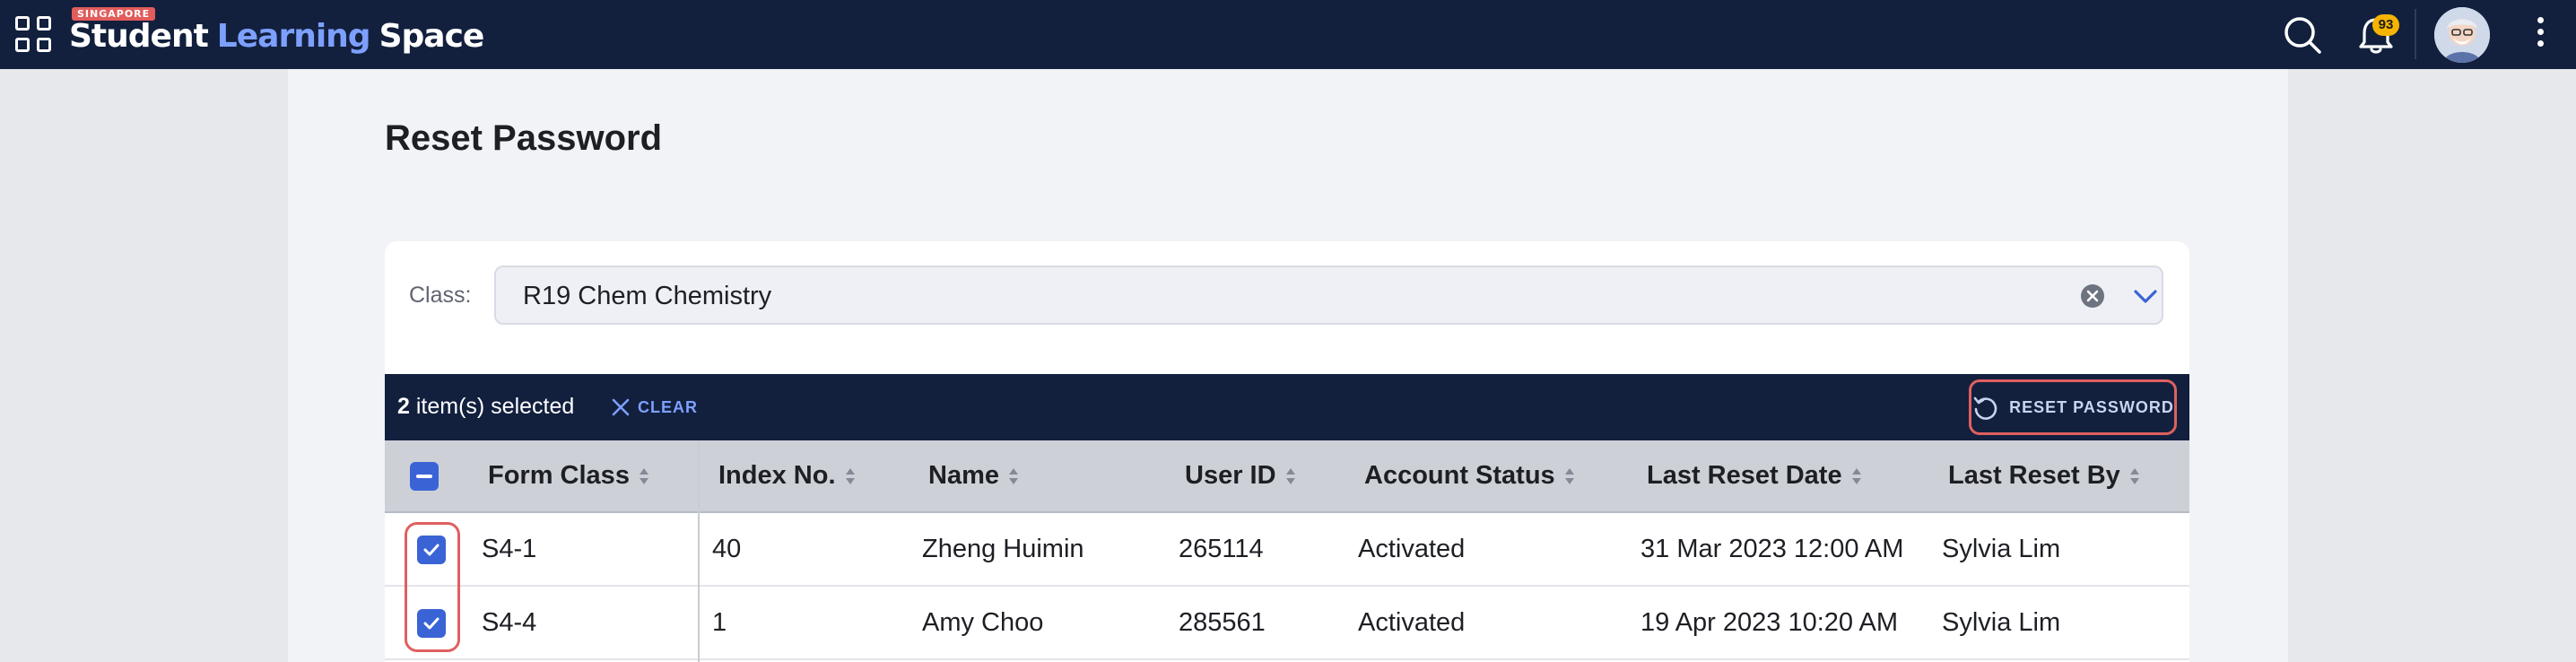 This screenshot has height=662, width=2576. Describe the element at coordinates (699, 551) in the screenshot. I see `column-divider` at that location.